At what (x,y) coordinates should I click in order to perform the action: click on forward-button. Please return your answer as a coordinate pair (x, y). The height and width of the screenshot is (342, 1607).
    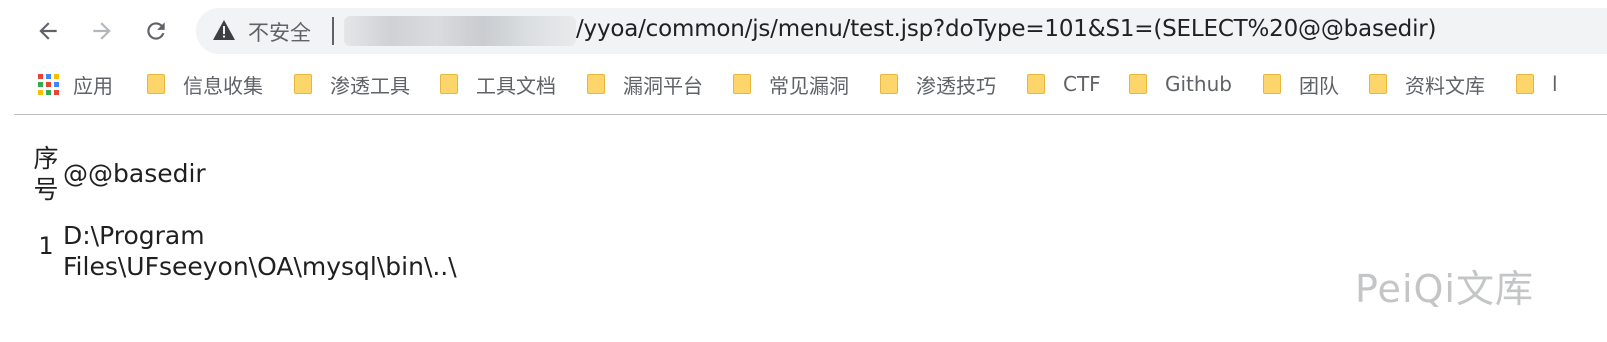
    Looking at the image, I should click on (102, 31).